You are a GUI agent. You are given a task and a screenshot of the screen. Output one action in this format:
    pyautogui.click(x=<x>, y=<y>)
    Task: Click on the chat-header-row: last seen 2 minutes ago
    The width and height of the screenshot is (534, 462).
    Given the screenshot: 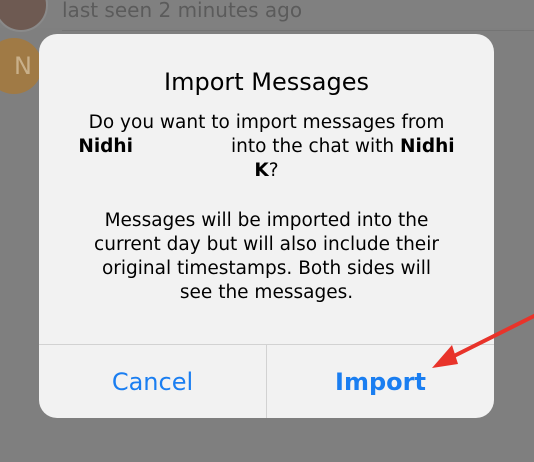 What is the action you would take?
    pyautogui.click(x=267, y=16)
    